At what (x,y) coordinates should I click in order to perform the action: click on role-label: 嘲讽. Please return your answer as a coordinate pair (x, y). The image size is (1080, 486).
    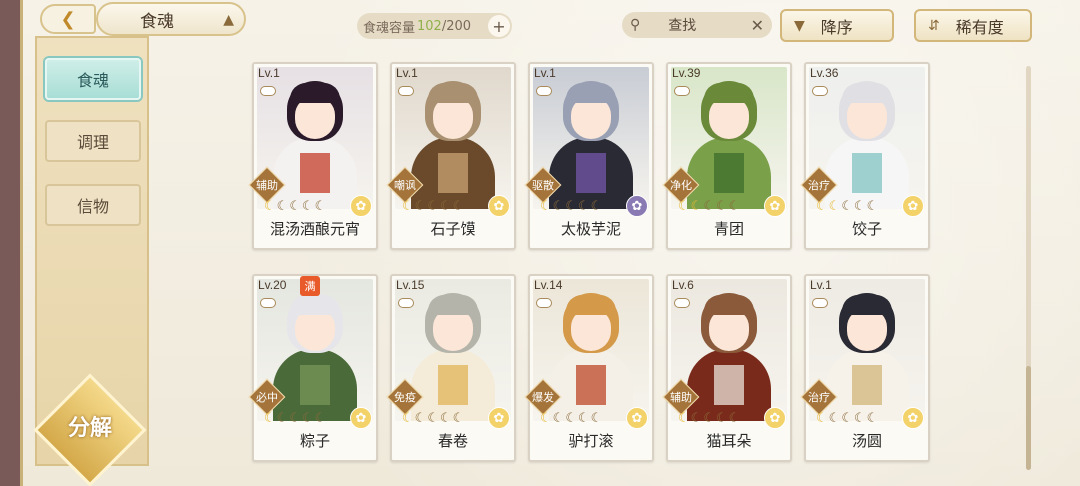
    Looking at the image, I should click on (405, 185).